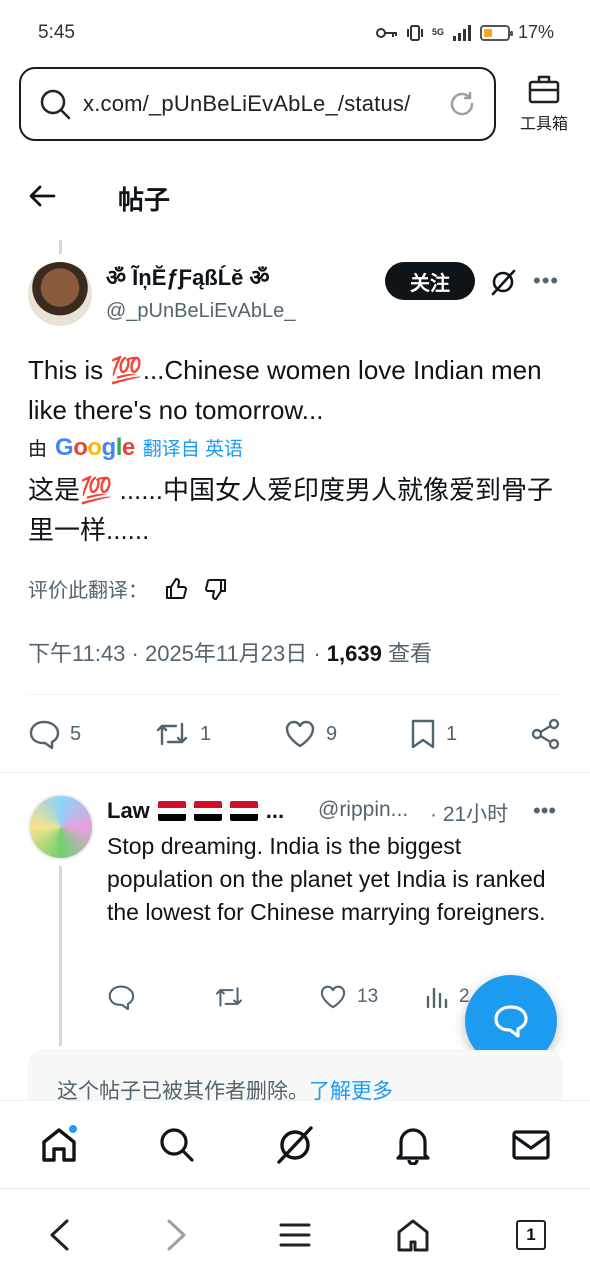 Image resolution: width=590 pixels, height=1280 pixels. I want to click on reply-count: 5, so click(76, 733).